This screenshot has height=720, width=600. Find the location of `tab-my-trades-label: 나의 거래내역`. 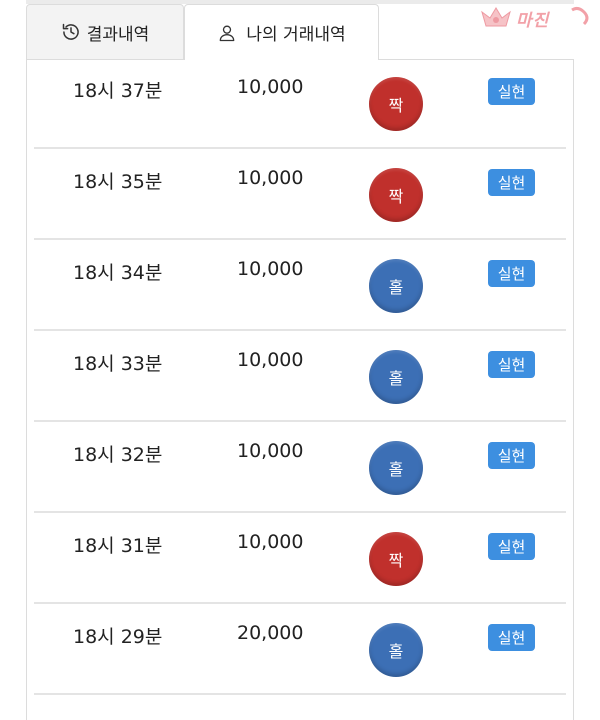

tab-my-trades-label: 나의 거래내역 is located at coordinates (296, 35).